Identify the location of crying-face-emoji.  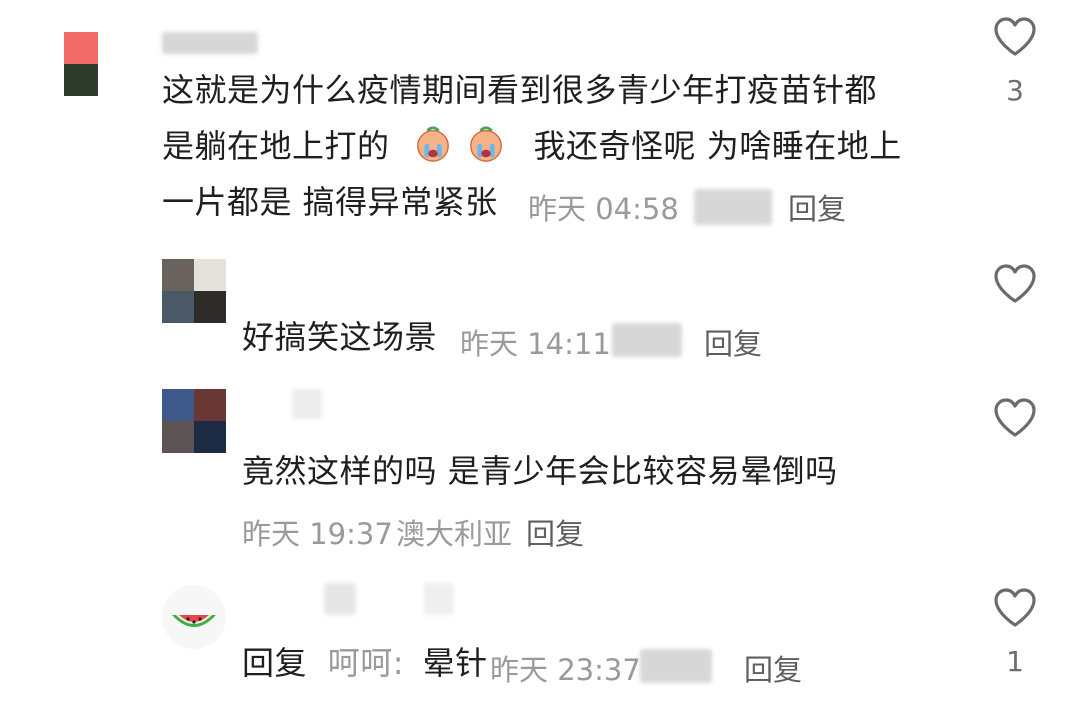
(461, 146).